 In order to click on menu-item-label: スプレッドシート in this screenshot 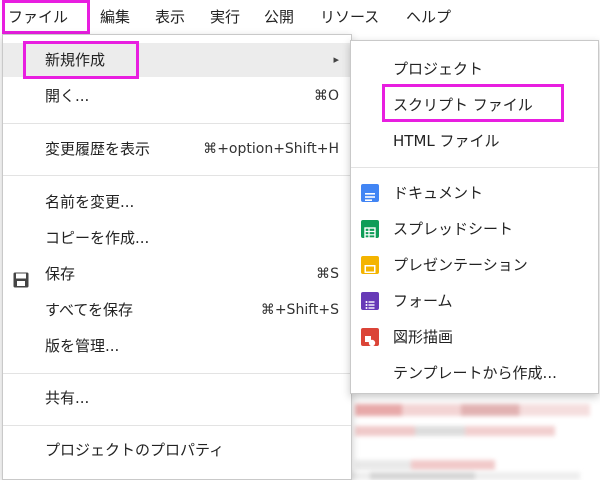, I will do `click(453, 229)`.